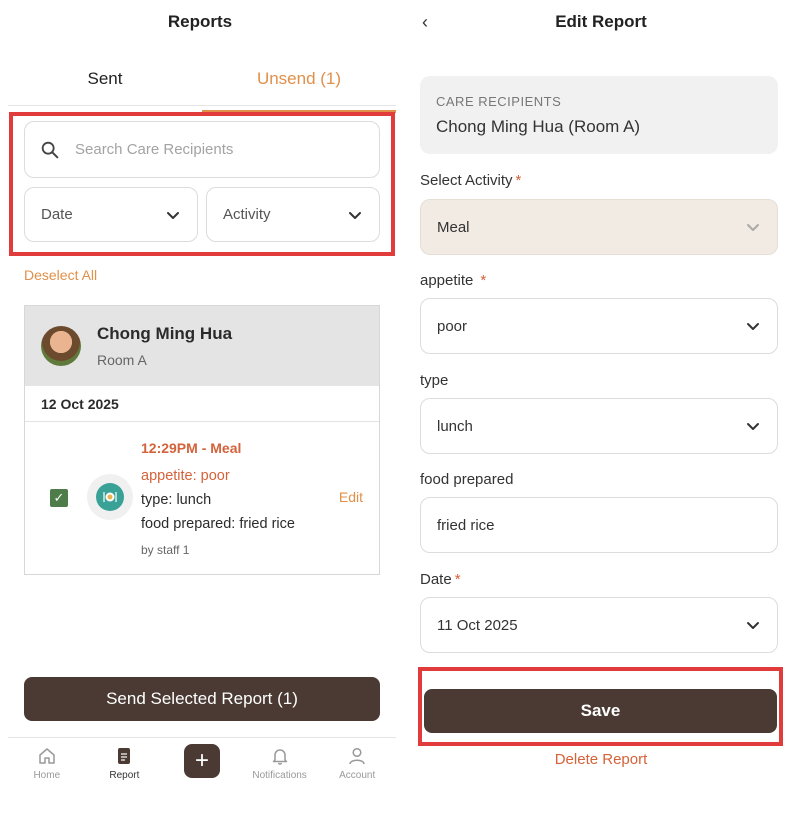  What do you see at coordinates (279, 775) in the screenshot?
I see `nav-notifications-label: Notifications` at bounding box center [279, 775].